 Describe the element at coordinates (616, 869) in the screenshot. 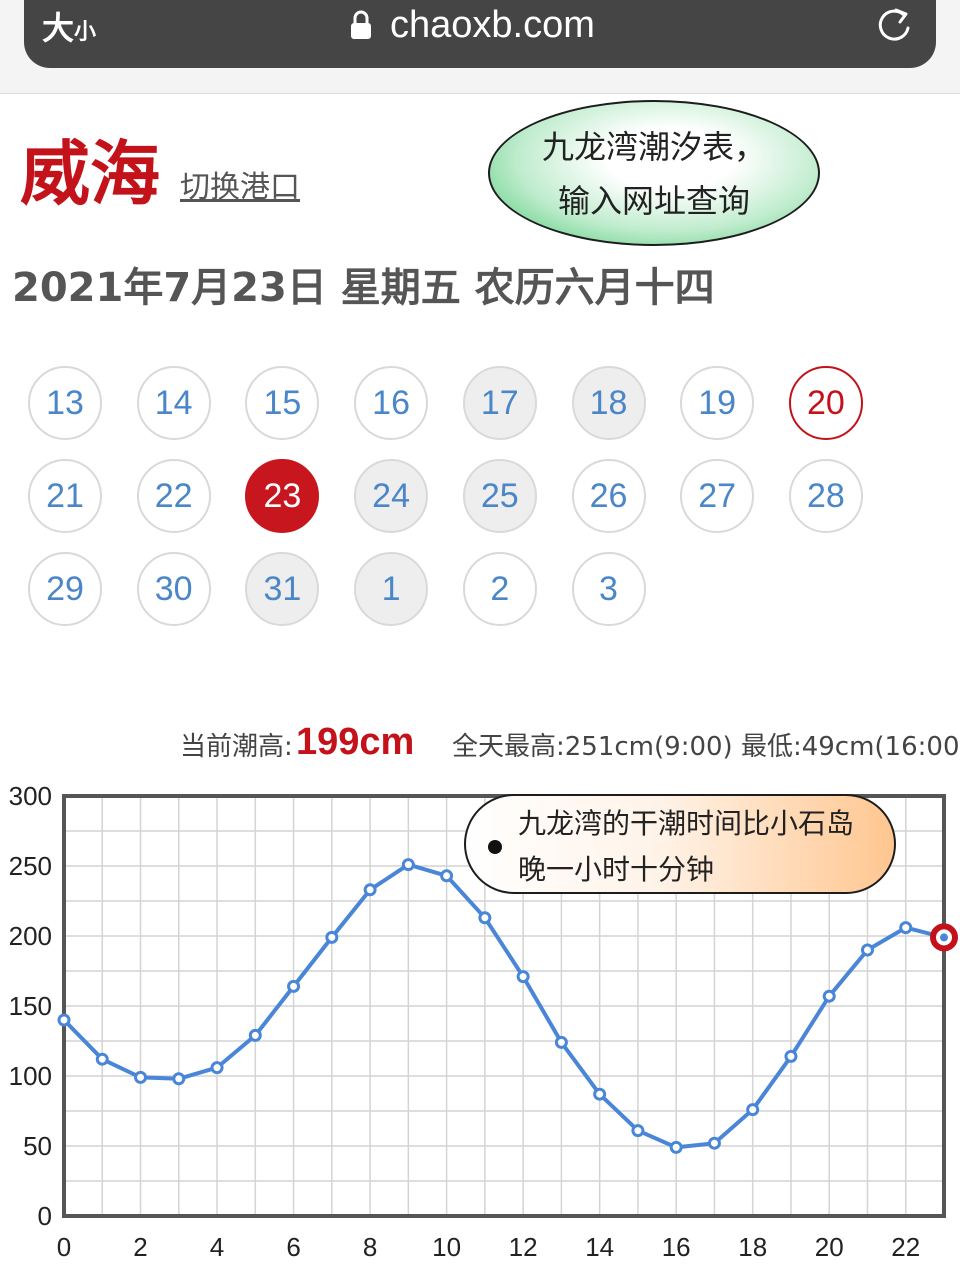

I see `note-line: 晚一小时十分钟` at that location.